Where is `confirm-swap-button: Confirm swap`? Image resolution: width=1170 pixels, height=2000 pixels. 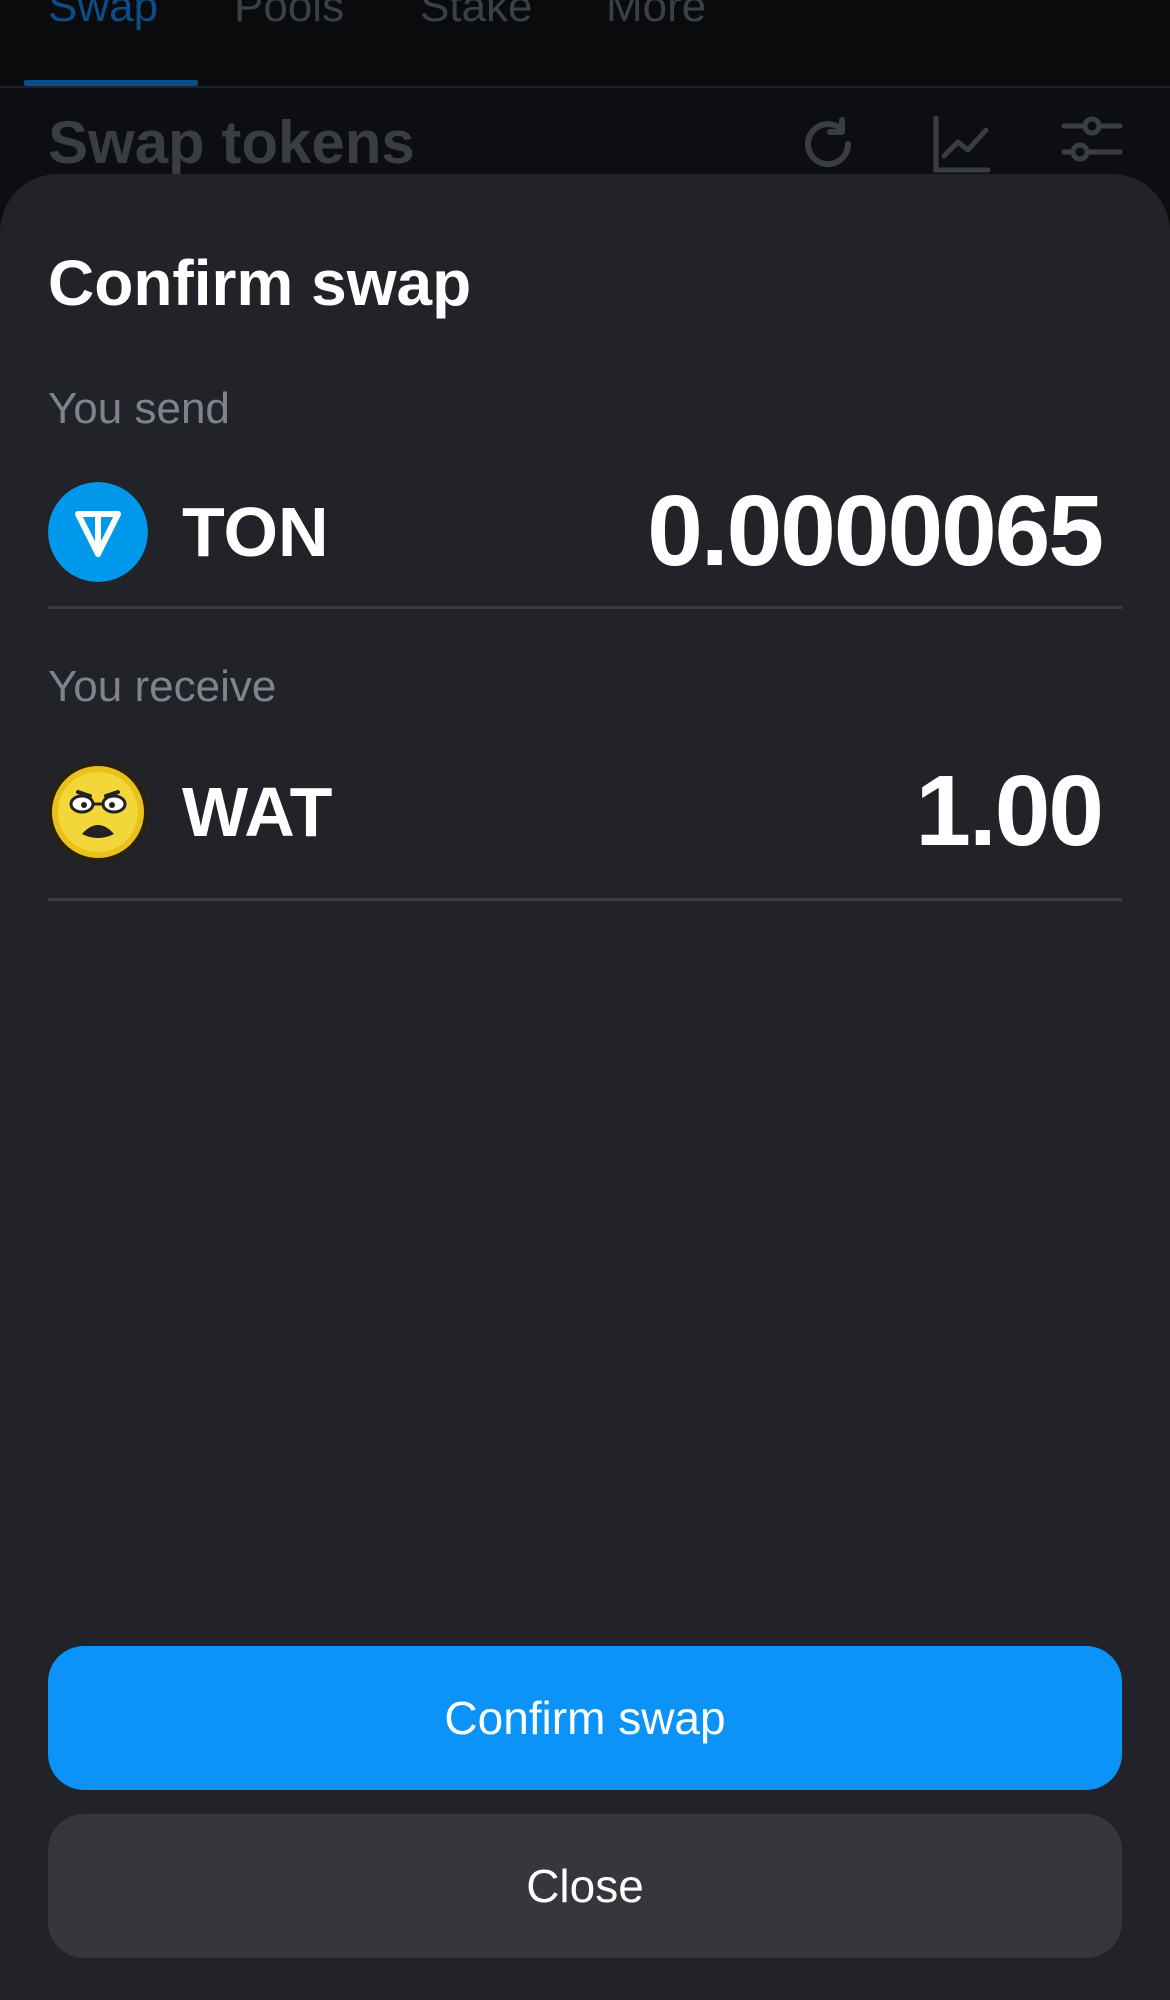
confirm-swap-button: Confirm swap is located at coordinates (585, 1718).